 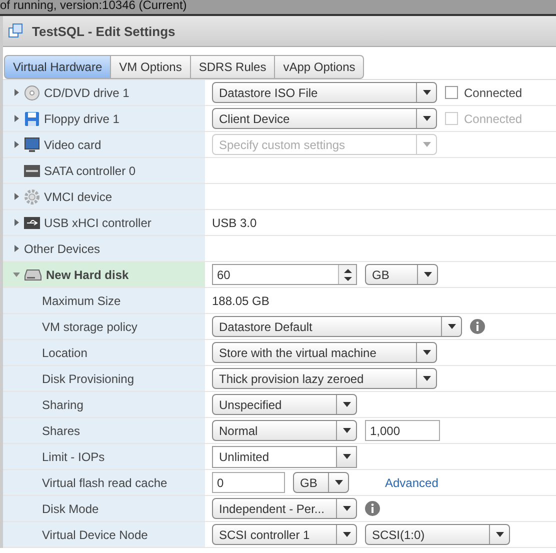 What do you see at coordinates (411, 483) in the screenshot?
I see `advanced-link: Advanced` at bounding box center [411, 483].